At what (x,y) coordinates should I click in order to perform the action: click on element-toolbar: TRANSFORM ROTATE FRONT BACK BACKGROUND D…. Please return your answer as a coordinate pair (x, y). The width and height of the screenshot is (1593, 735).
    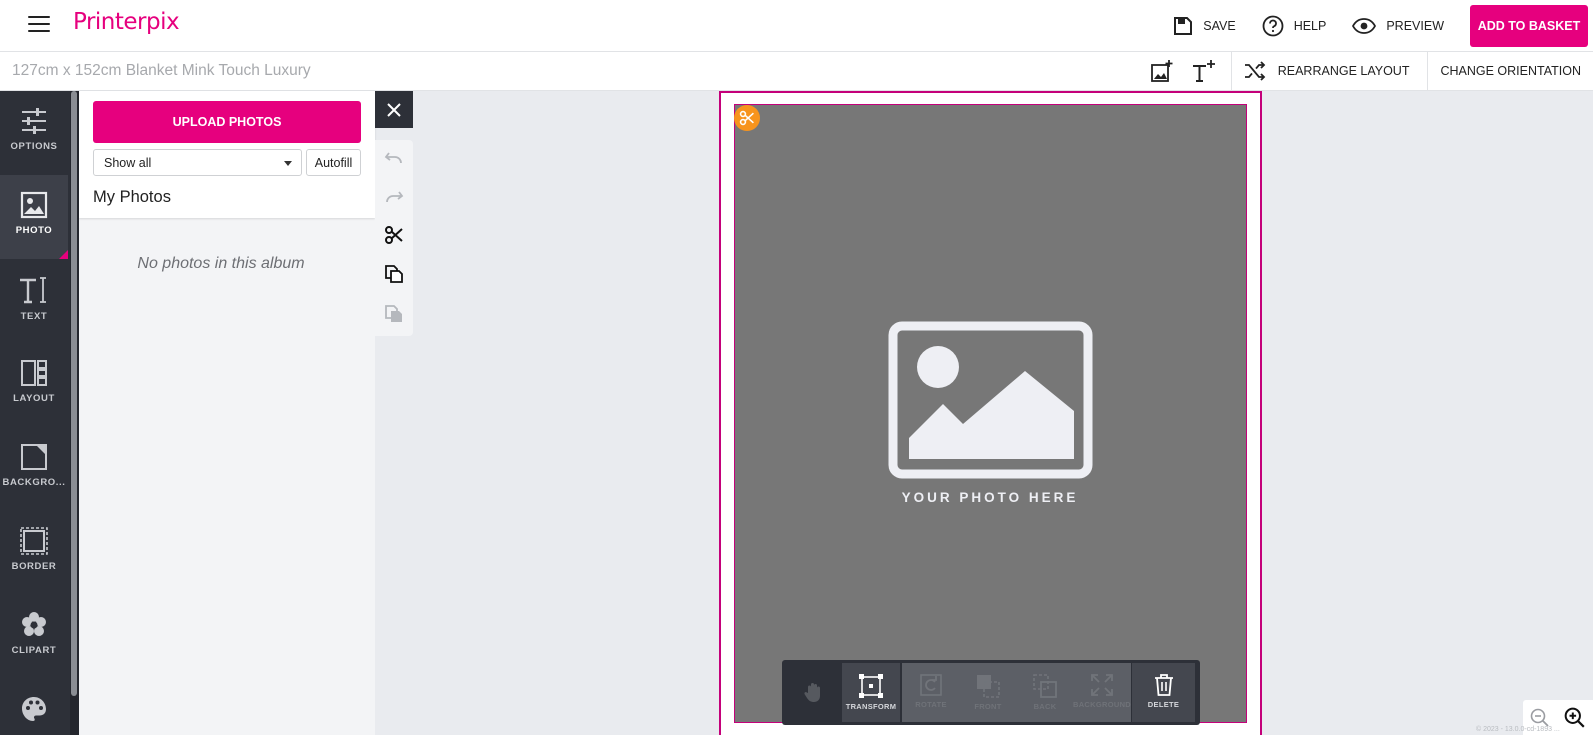
    Looking at the image, I should click on (991, 692).